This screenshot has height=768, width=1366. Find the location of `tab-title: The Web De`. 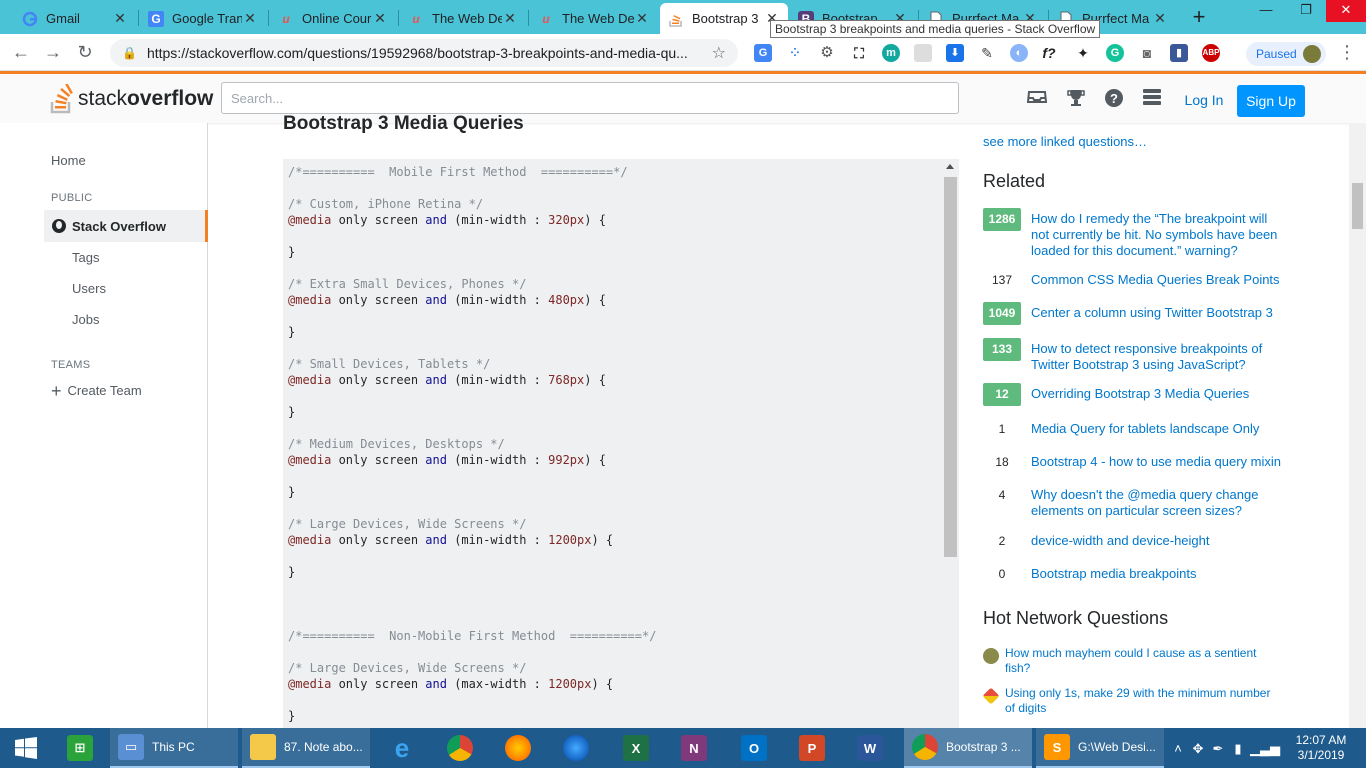

tab-title: The Web De is located at coordinates (598, 18).